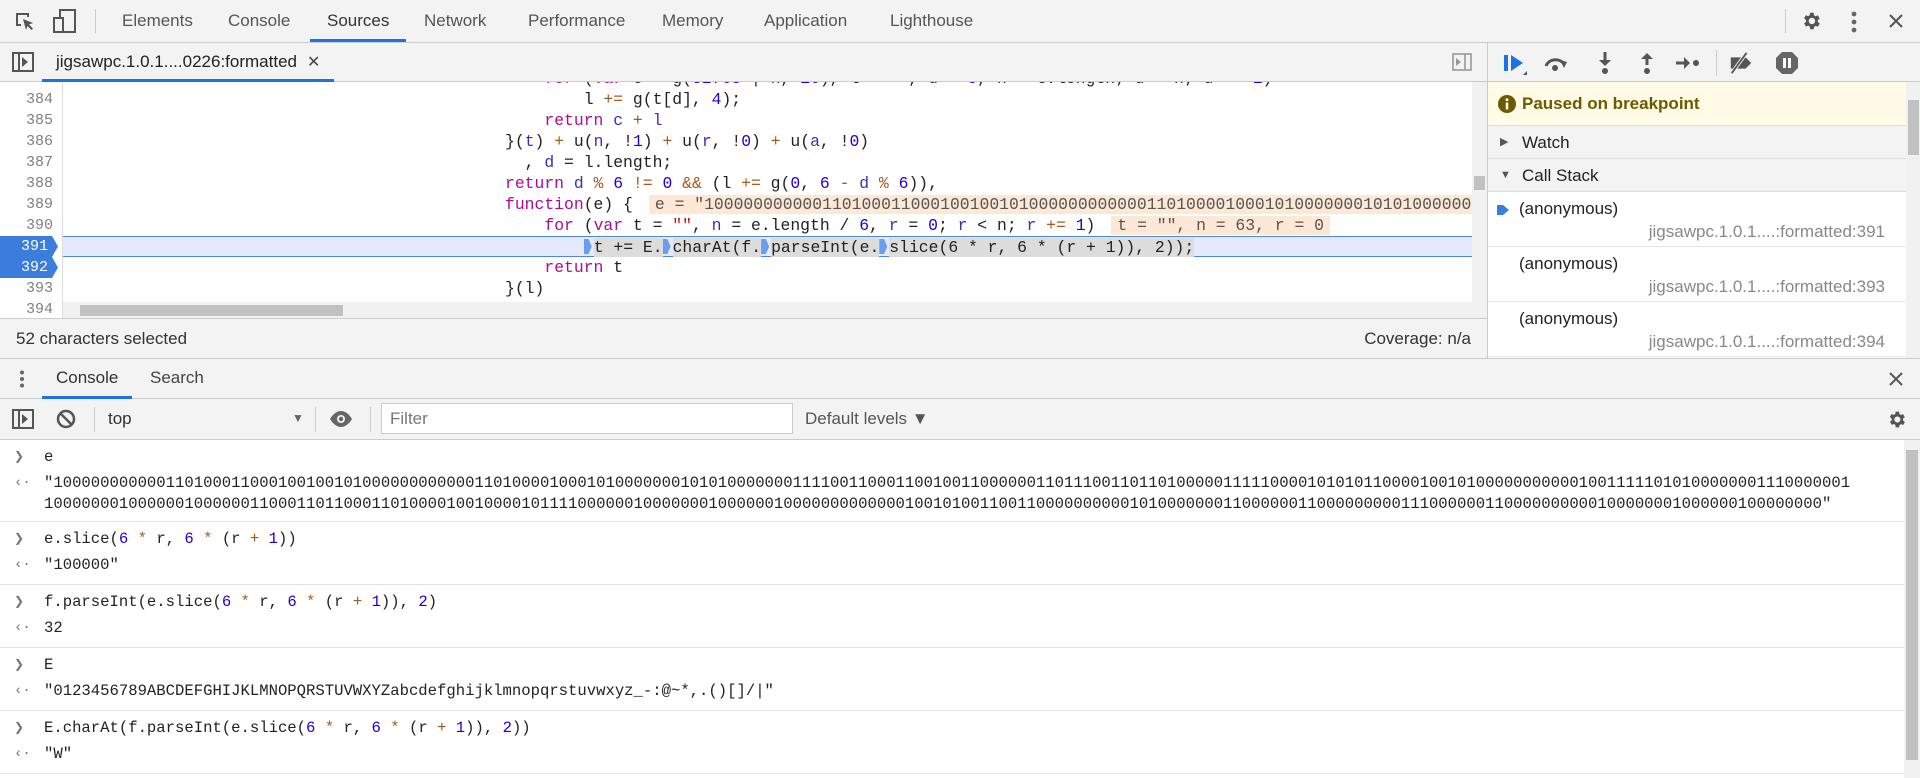  What do you see at coordinates (1556, 63) in the screenshot?
I see `step-over-icon` at bounding box center [1556, 63].